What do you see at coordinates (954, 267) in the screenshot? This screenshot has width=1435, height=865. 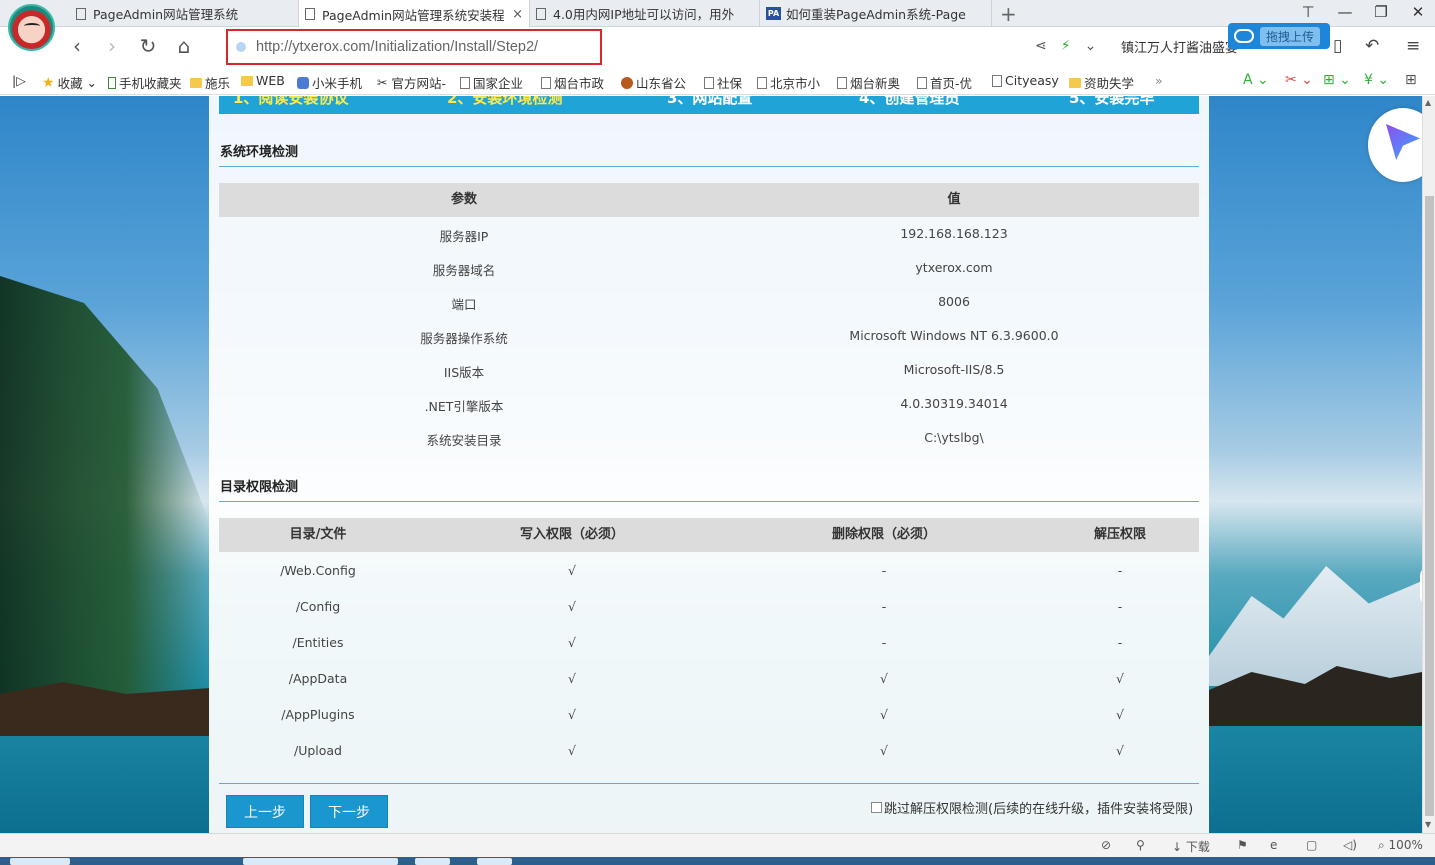 I see `env-value-cell: ytxerox.com` at bounding box center [954, 267].